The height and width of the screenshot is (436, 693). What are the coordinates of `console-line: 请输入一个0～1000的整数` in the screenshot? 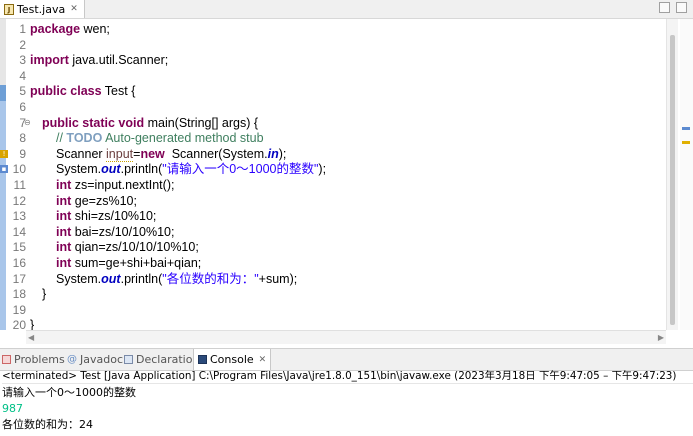 It's located at (69, 392).